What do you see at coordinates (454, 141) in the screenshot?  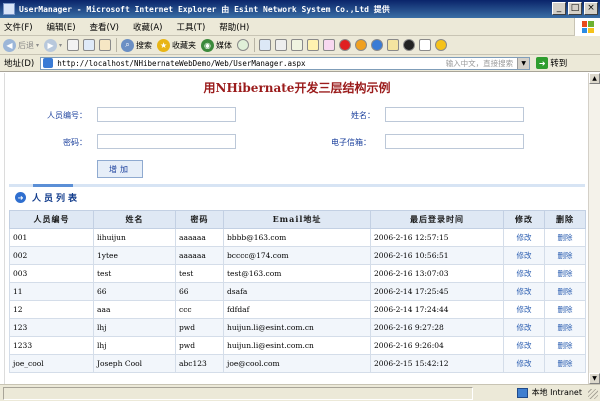 I see `email-input` at bounding box center [454, 141].